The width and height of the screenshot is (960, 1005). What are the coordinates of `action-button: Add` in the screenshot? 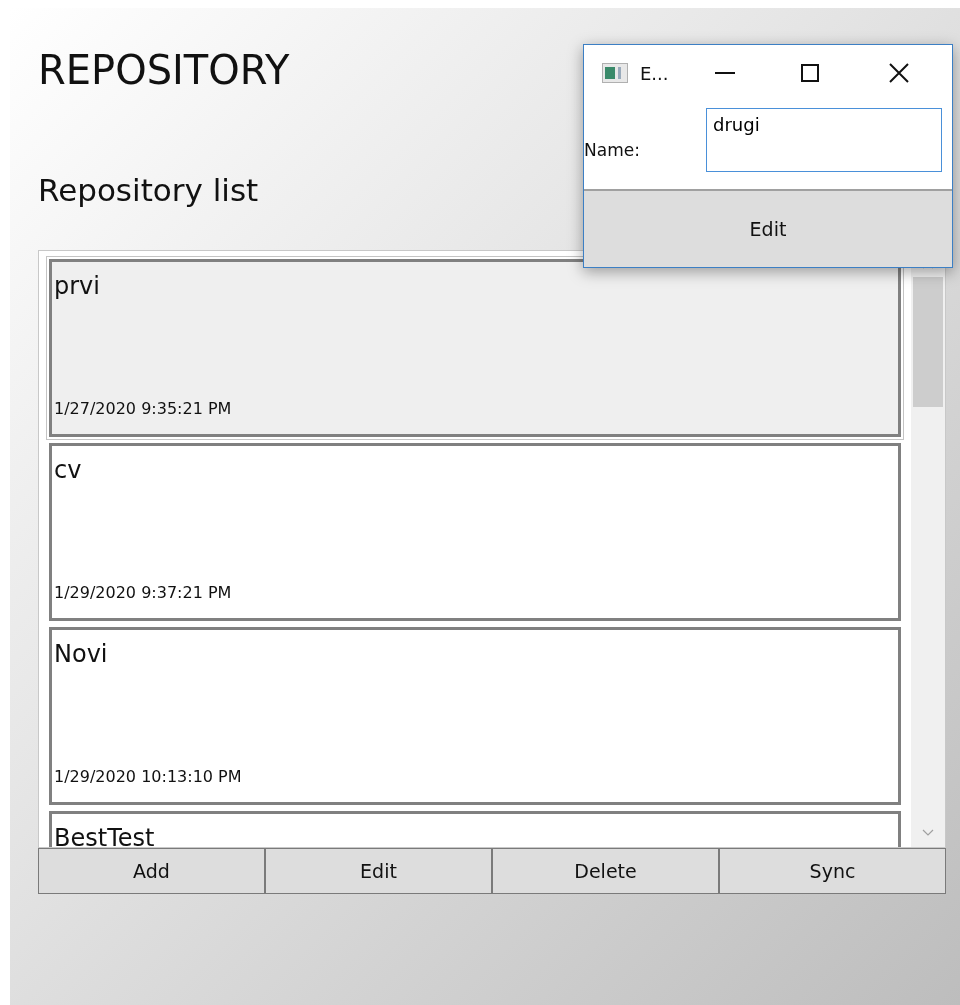 It's located at (151, 871).